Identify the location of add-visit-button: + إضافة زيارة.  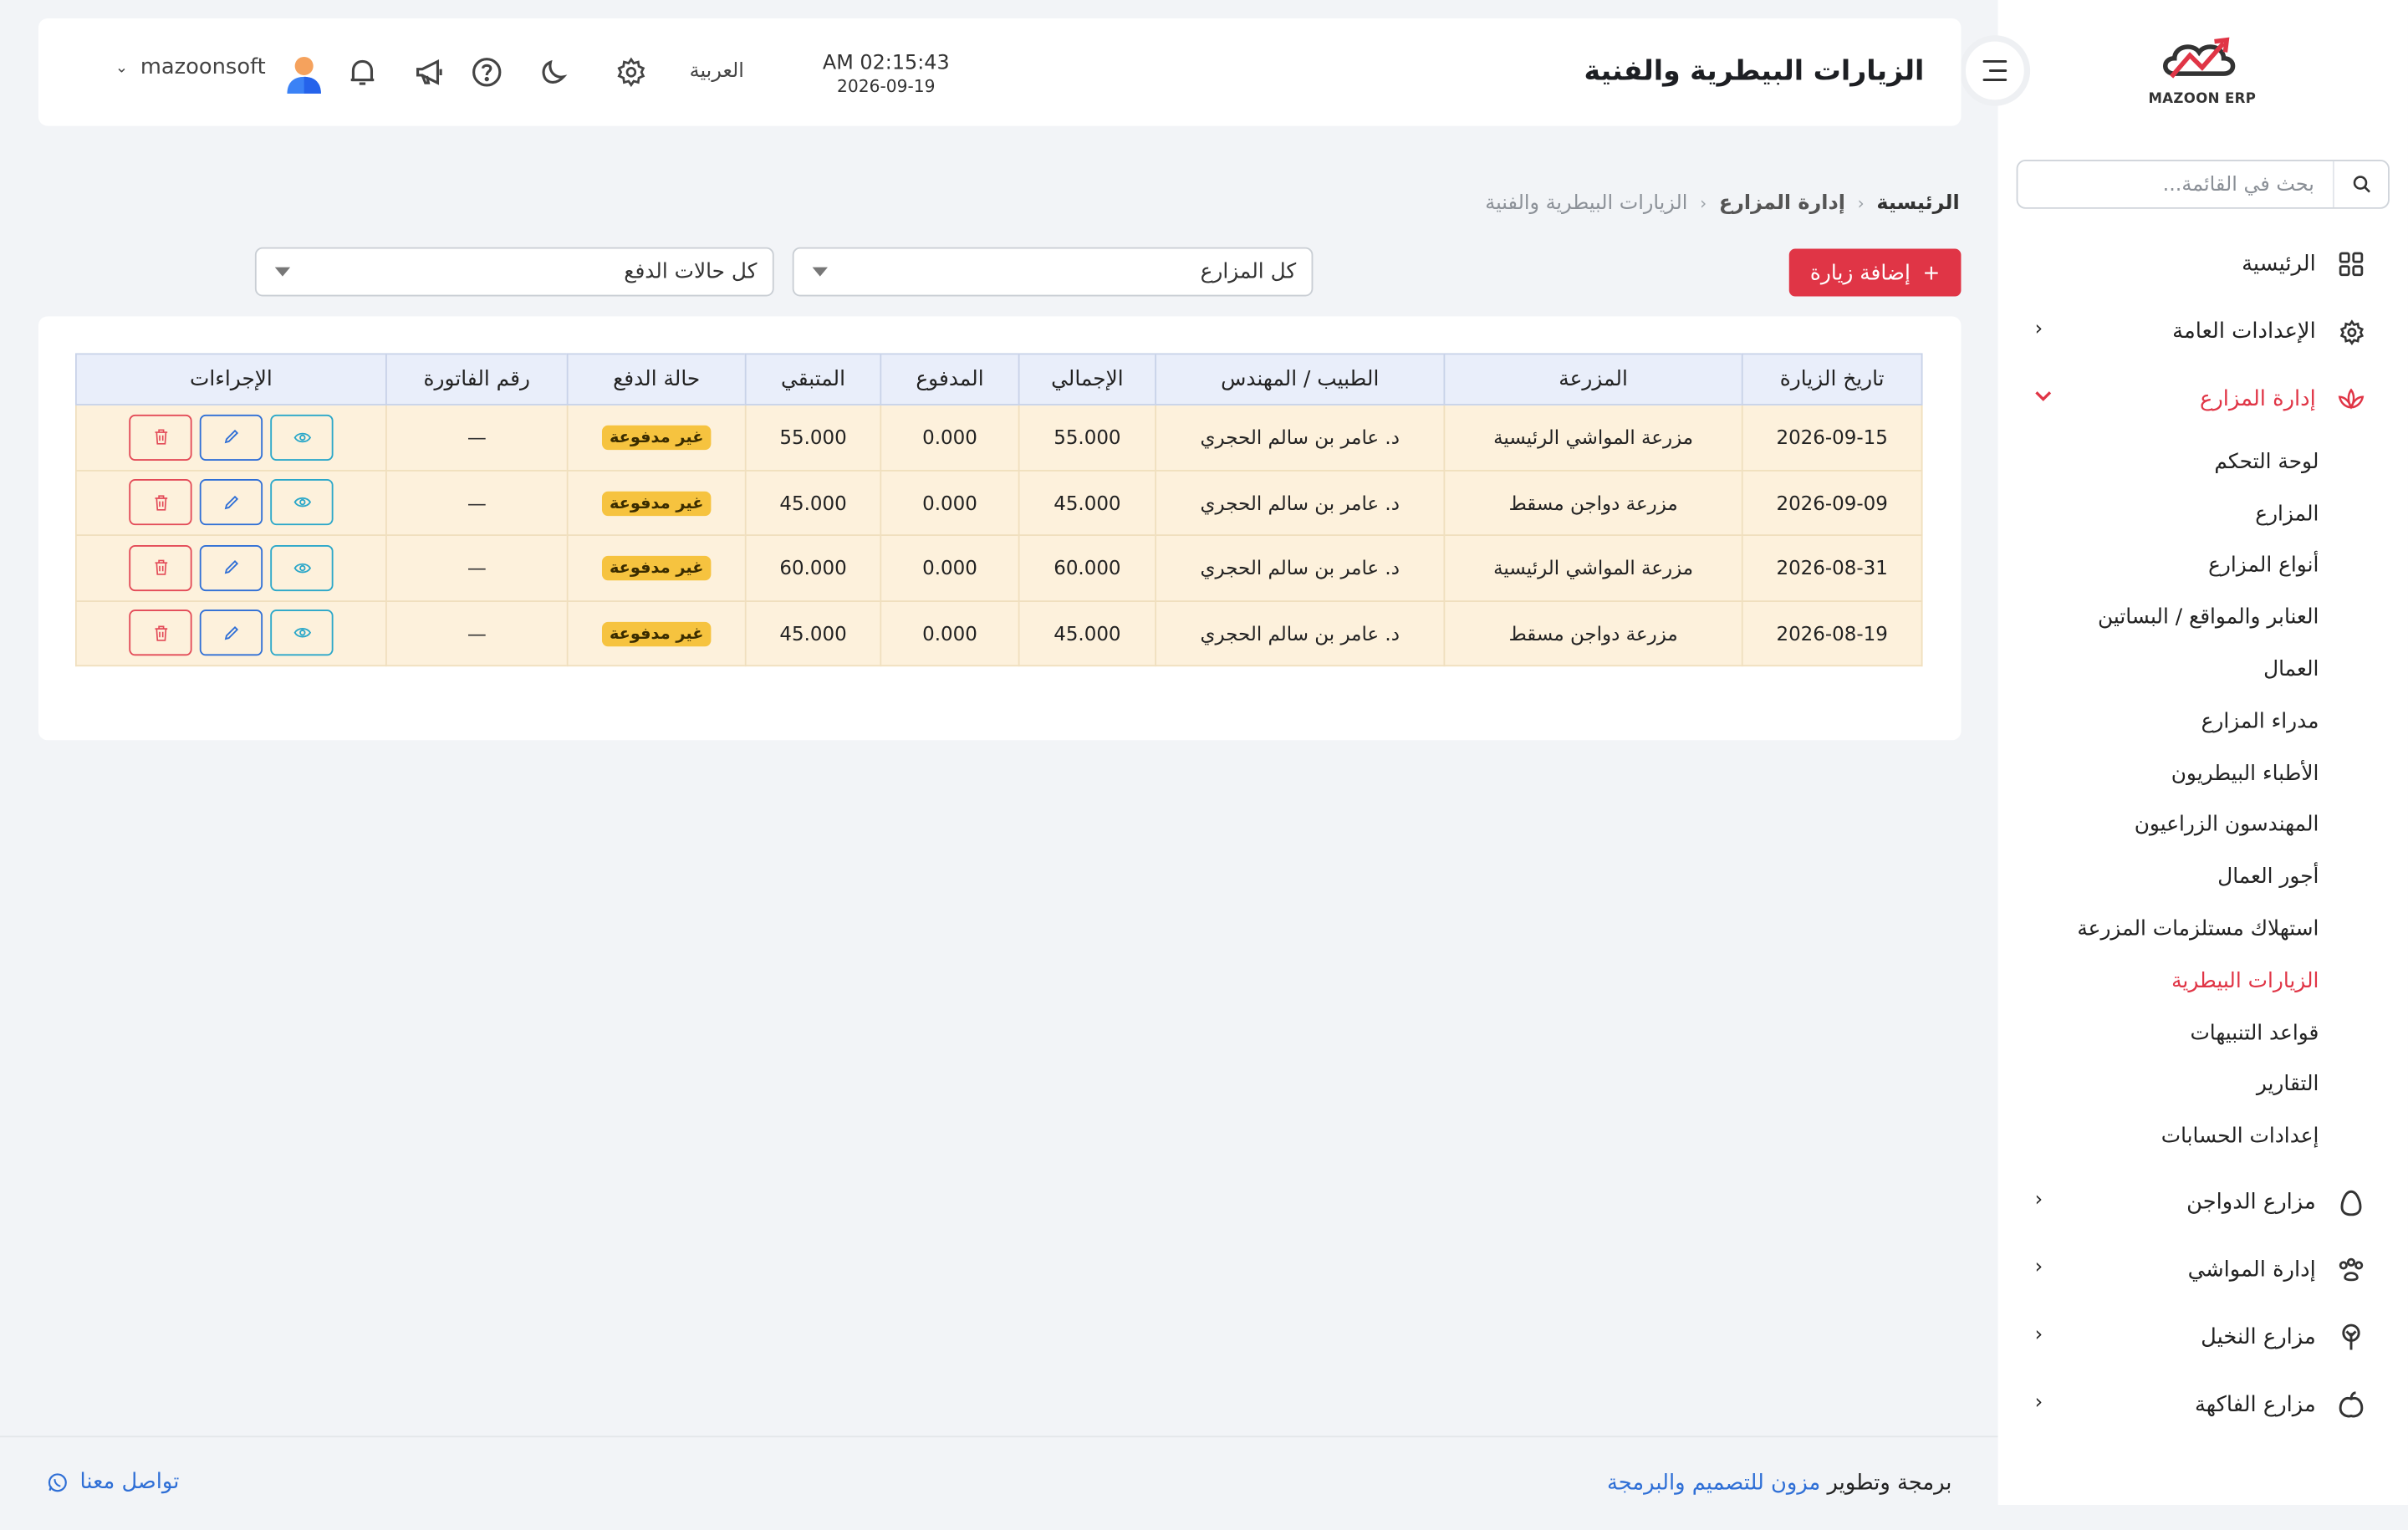
(1875, 272).